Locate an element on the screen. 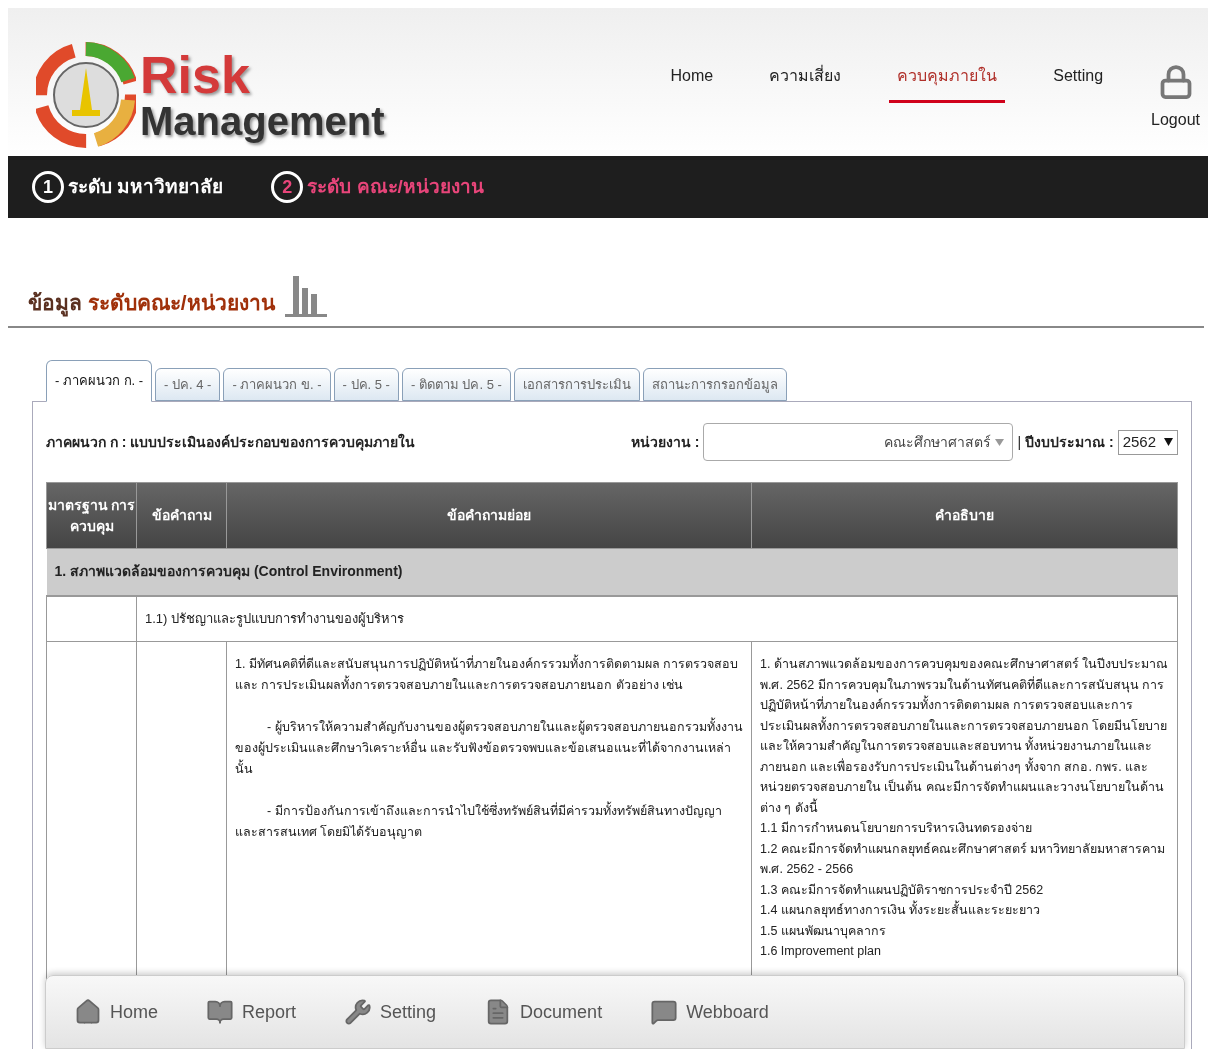 This screenshot has height=1049, width=1208. book-icon is located at coordinates (220, 1012).